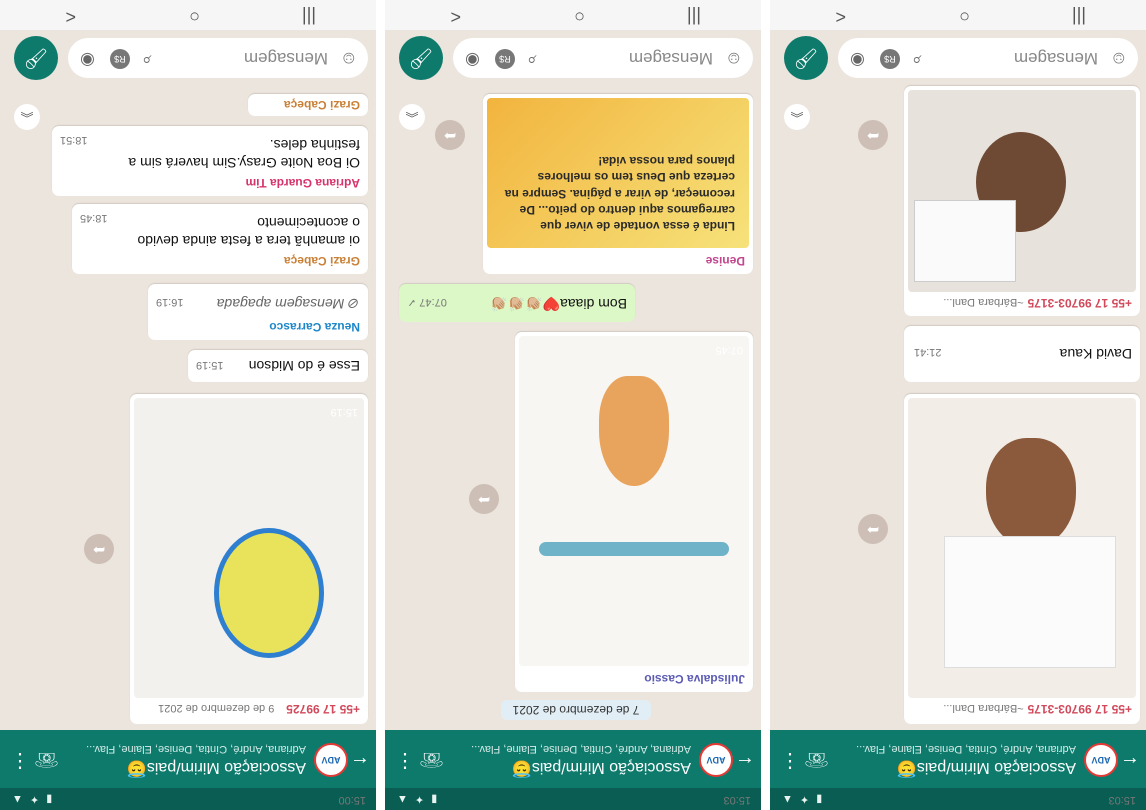 The height and width of the screenshot is (810, 1146). I want to click on photo-child-with-paper, so click(1022, 191).